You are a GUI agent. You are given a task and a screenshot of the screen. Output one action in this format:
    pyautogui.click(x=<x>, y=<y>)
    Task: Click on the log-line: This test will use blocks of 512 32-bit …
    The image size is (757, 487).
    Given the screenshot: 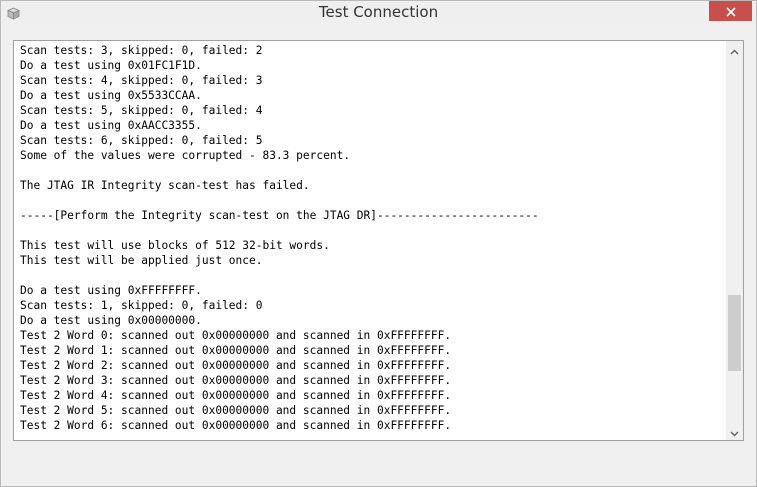 What is the action you would take?
    pyautogui.click(x=175, y=245)
    